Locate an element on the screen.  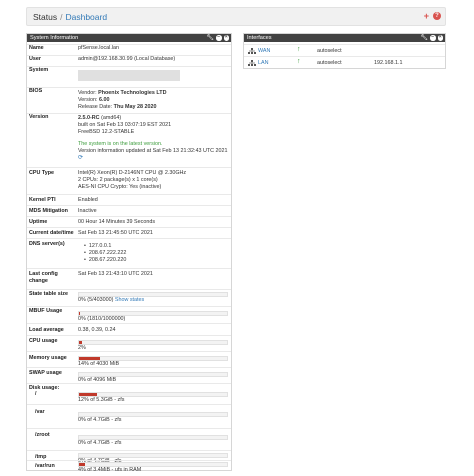
dns-list: 127.0.0.1 208.67.222.222 208.67.220.220 is located at coordinates (154, 253).